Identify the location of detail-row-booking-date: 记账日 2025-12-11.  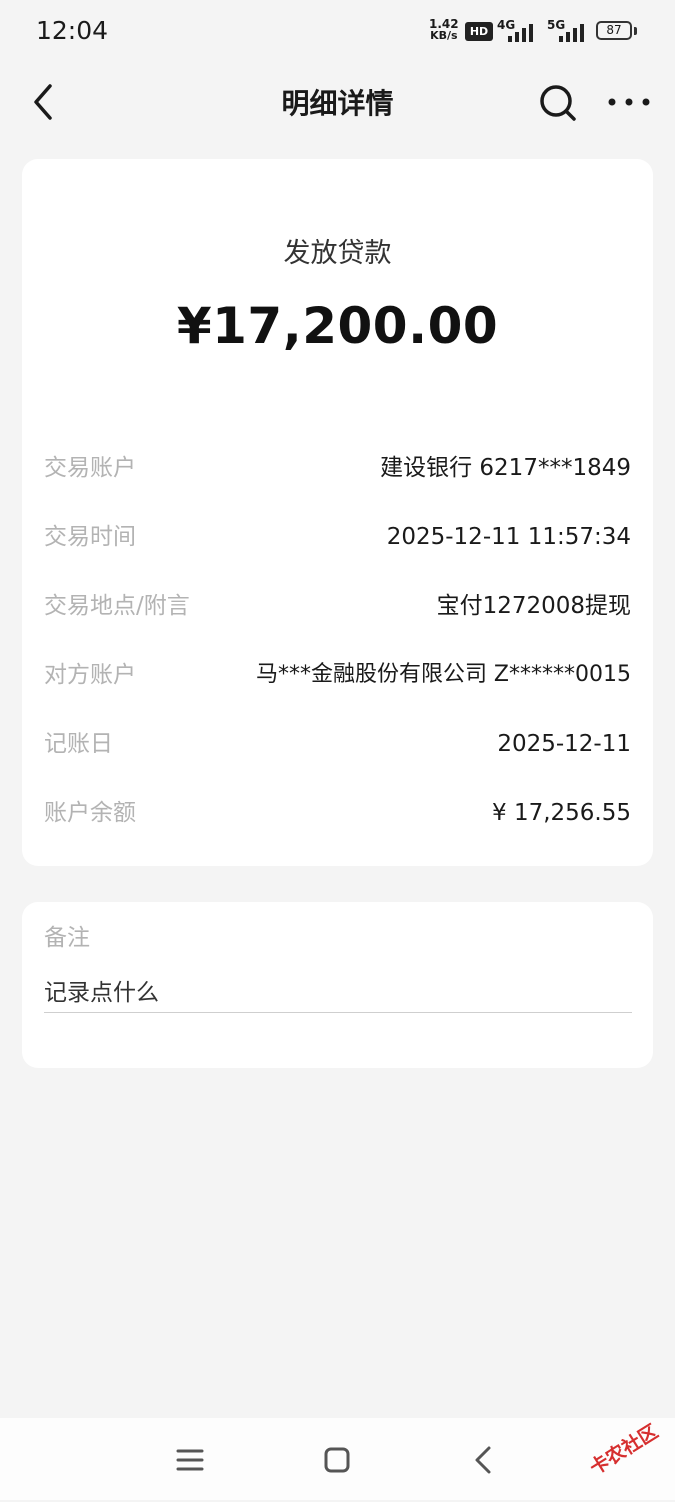
(337, 744).